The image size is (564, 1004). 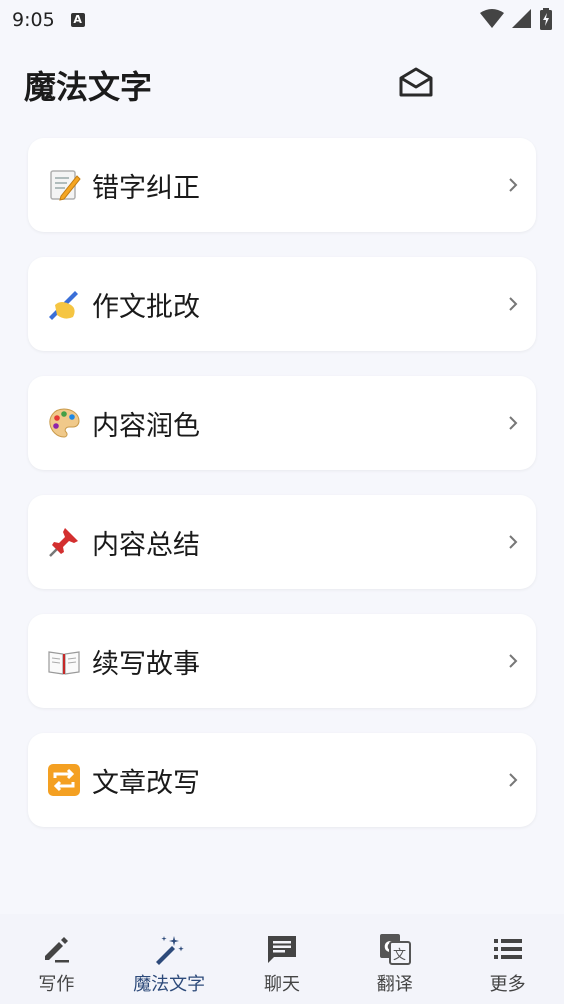 What do you see at coordinates (77, 20) in the screenshot?
I see `accessibility-indicator-icon: A` at bounding box center [77, 20].